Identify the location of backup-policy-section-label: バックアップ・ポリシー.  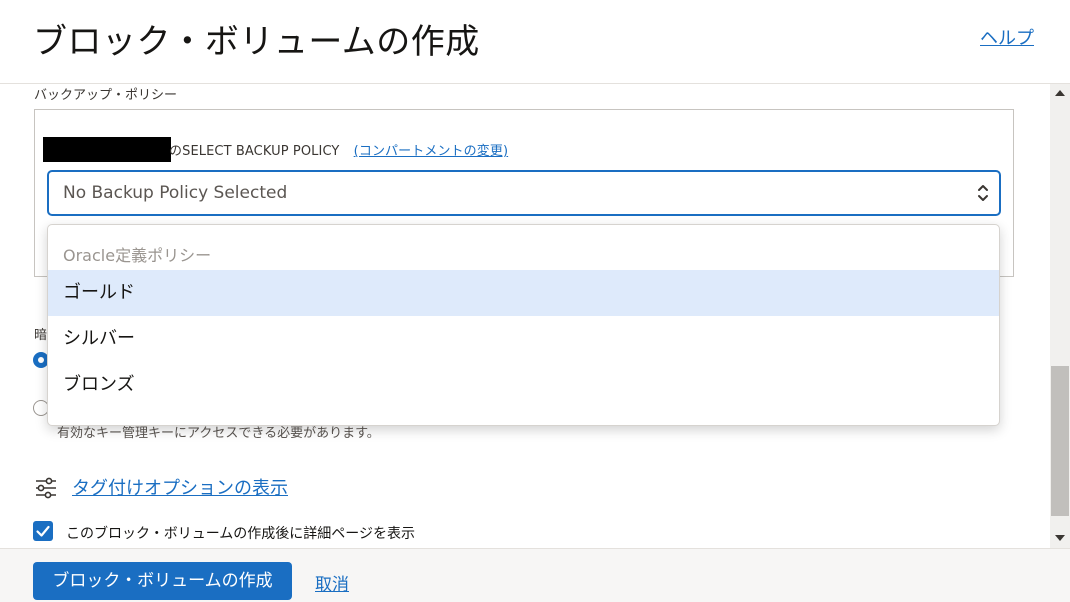
(106, 95).